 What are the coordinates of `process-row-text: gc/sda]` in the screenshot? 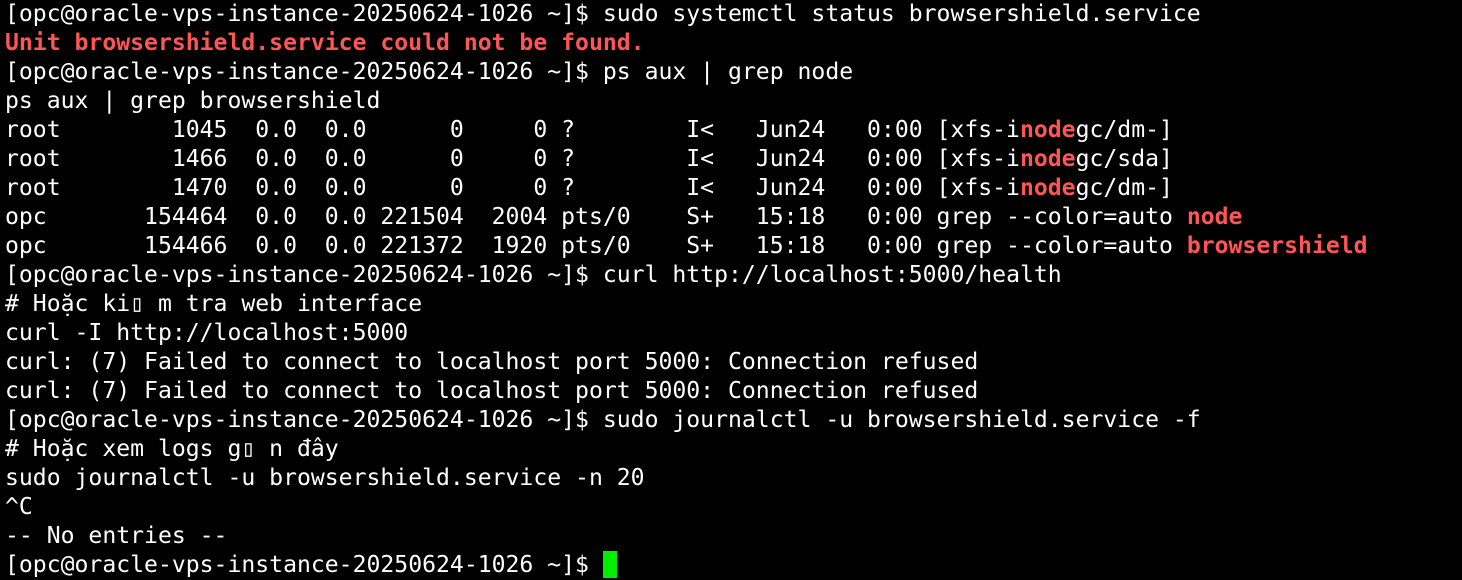 It's located at (1124, 159).